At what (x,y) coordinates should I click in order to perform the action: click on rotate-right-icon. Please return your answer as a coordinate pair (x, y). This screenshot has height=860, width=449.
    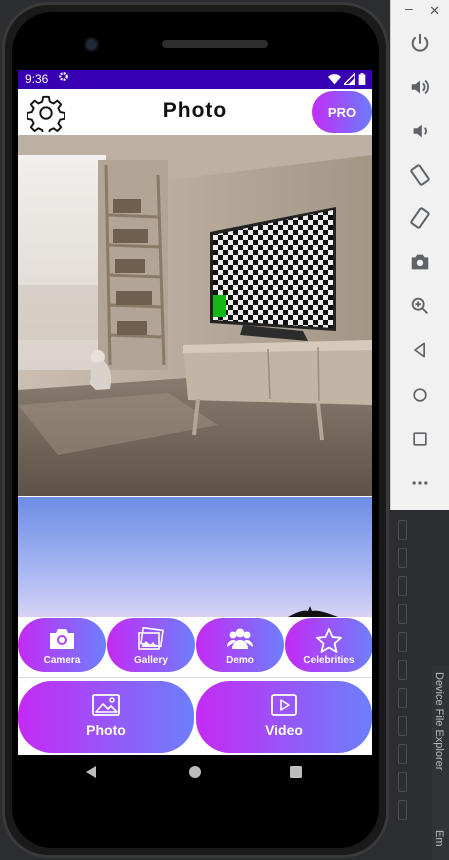
    Looking at the image, I should click on (420, 218).